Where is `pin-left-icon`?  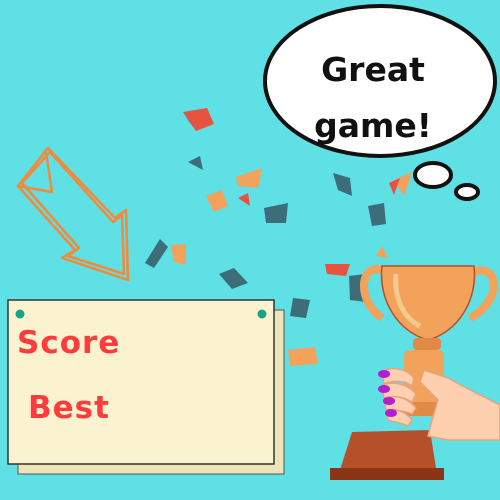
pin-left-icon is located at coordinates (20, 314).